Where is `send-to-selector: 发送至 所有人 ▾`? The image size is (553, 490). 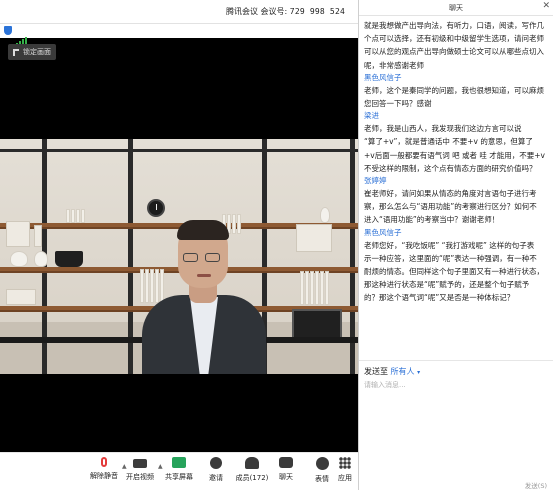
send-to-selector: 发送至 所有人 ▾ is located at coordinates (392, 371).